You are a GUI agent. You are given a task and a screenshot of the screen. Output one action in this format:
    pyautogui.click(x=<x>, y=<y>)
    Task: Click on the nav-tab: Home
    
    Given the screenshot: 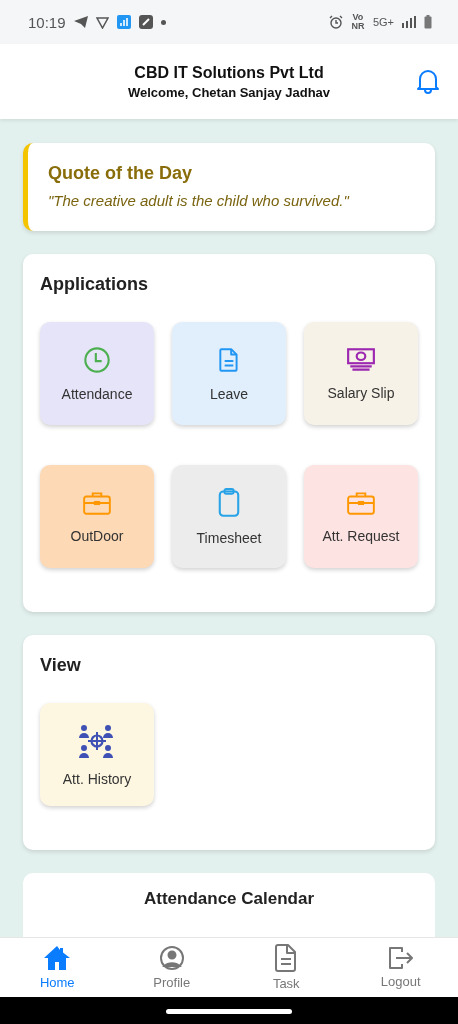 What is the action you would take?
    pyautogui.click(x=57, y=967)
    